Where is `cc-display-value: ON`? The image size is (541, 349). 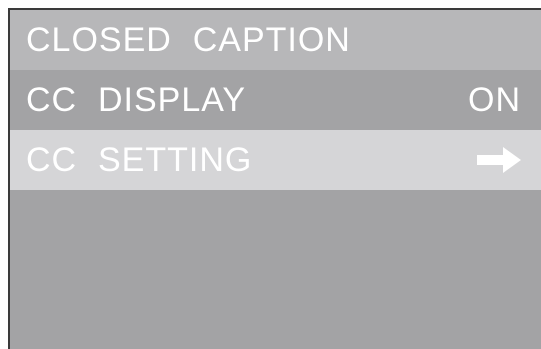 cc-display-value: ON is located at coordinates (494, 99).